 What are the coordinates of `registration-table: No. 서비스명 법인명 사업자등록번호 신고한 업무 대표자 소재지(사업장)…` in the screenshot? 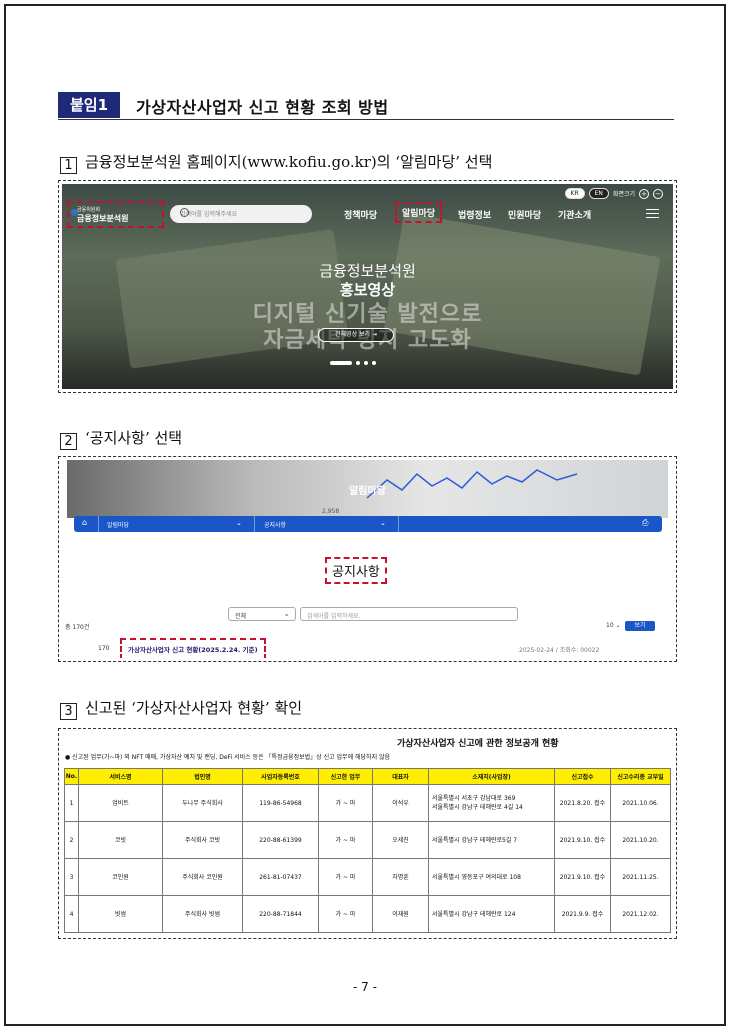 It's located at (367, 850).